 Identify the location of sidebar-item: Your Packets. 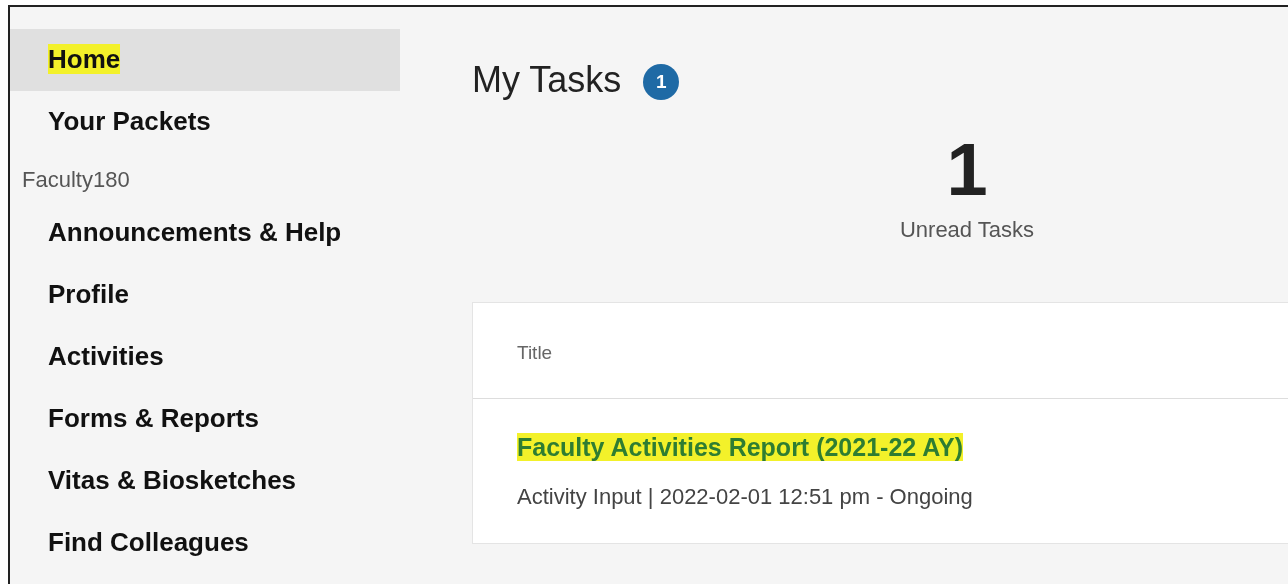
(205, 122).